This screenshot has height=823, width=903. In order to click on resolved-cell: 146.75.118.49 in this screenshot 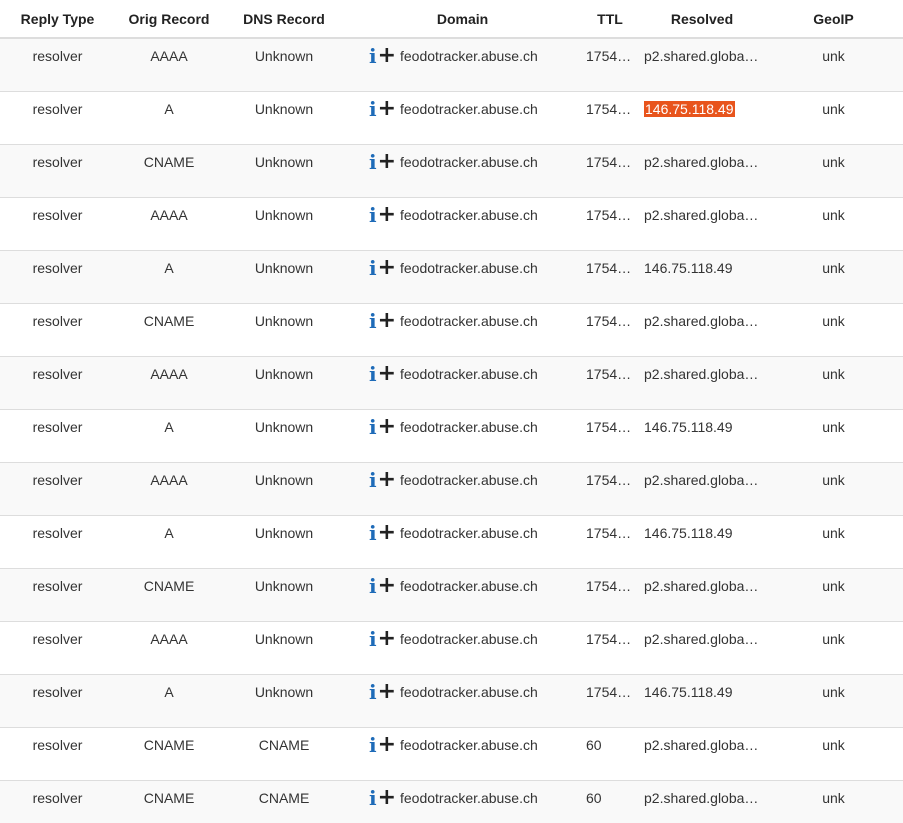, I will do `click(702, 117)`.